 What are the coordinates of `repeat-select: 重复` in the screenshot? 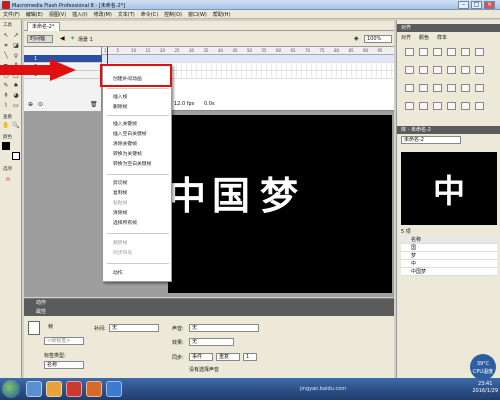 It's located at (228, 357).